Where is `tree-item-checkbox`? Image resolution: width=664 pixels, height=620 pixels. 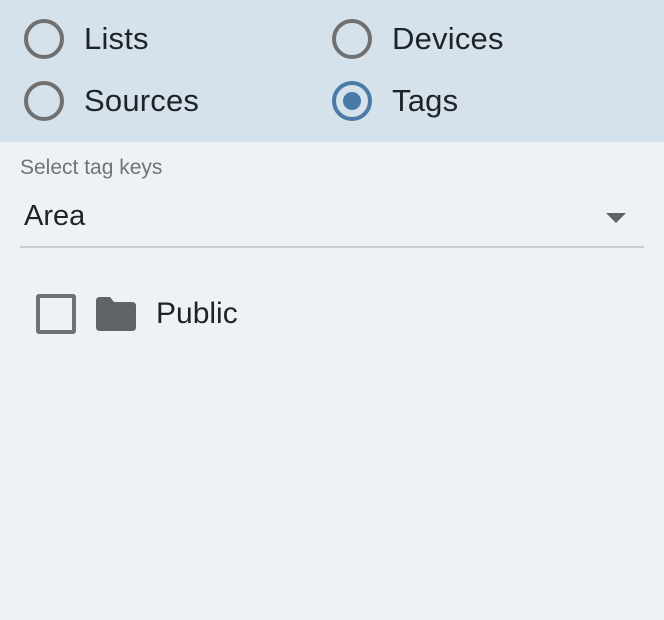
tree-item-checkbox is located at coordinates (56, 314).